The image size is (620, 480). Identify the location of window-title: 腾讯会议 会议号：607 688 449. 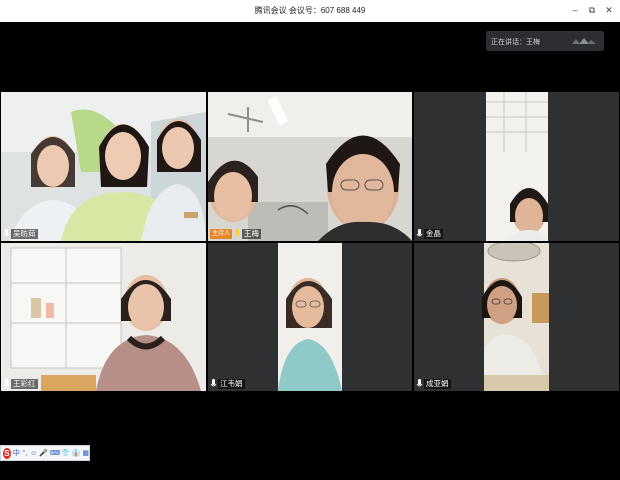
(310, 10).